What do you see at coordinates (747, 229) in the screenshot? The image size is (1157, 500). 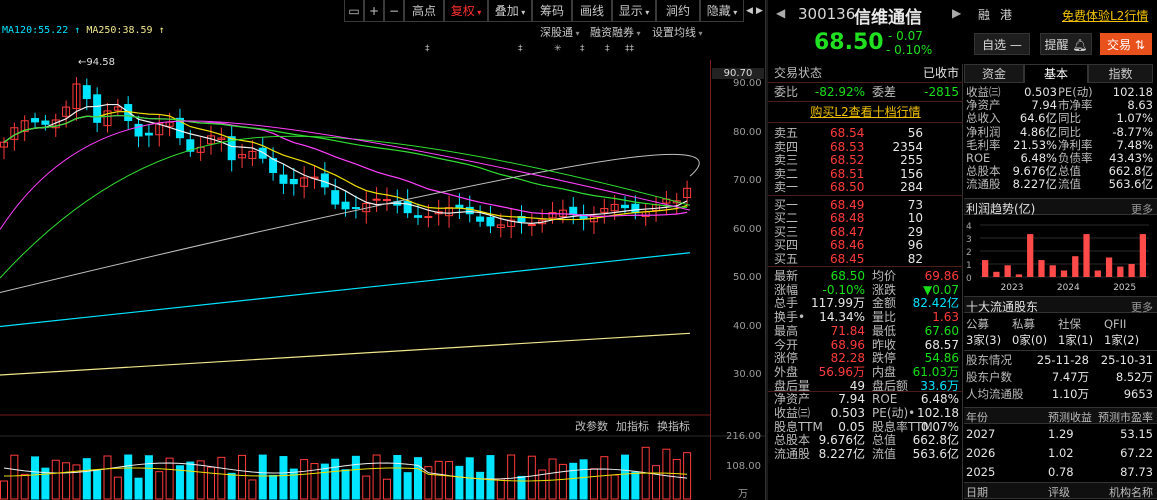 I see `price-tick: 60.00` at bounding box center [747, 229].